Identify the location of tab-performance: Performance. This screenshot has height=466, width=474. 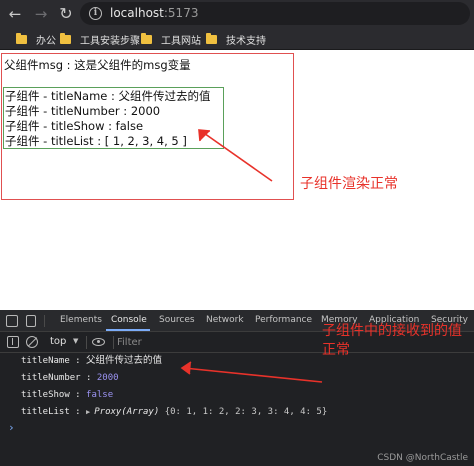
(283, 320).